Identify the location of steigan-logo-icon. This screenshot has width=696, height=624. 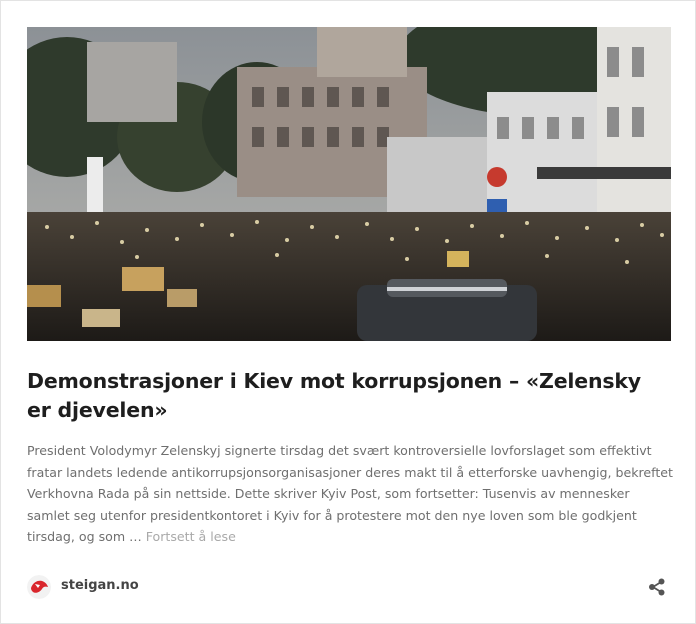
(39, 587).